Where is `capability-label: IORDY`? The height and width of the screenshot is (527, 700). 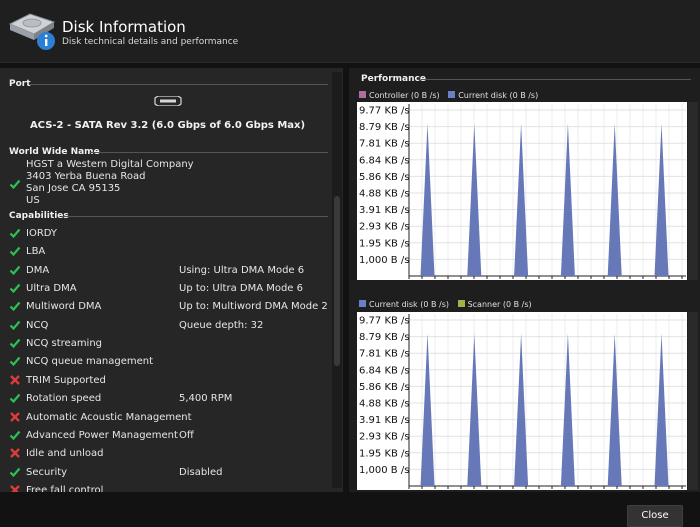 capability-label: IORDY is located at coordinates (42, 233).